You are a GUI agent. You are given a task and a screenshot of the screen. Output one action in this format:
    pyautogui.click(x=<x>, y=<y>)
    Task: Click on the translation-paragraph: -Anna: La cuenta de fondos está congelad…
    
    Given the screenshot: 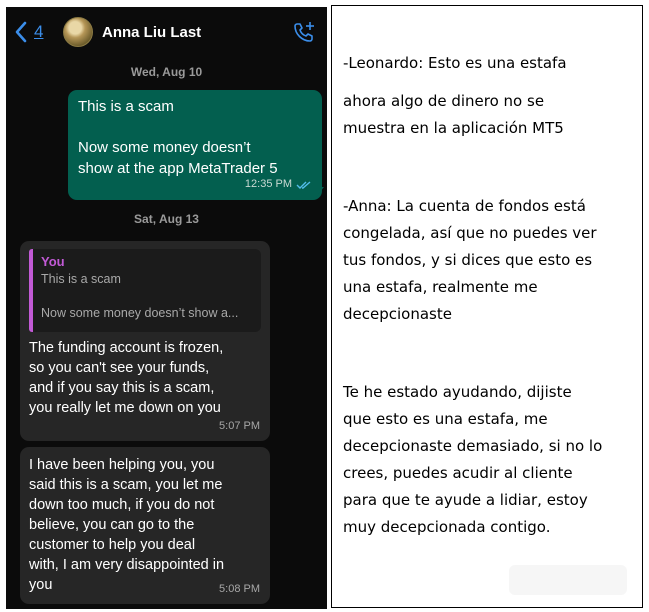 What is the action you would take?
    pyautogui.click(x=490, y=260)
    